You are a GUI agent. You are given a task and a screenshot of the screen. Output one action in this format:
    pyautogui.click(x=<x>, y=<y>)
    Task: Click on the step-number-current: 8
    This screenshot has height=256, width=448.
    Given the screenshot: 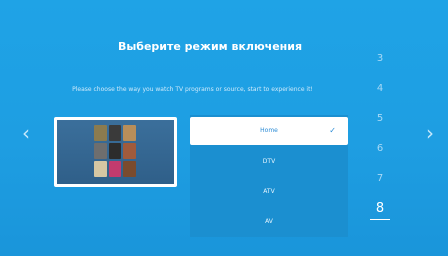 What is the action you would take?
    pyautogui.click(x=380, y=208)
    